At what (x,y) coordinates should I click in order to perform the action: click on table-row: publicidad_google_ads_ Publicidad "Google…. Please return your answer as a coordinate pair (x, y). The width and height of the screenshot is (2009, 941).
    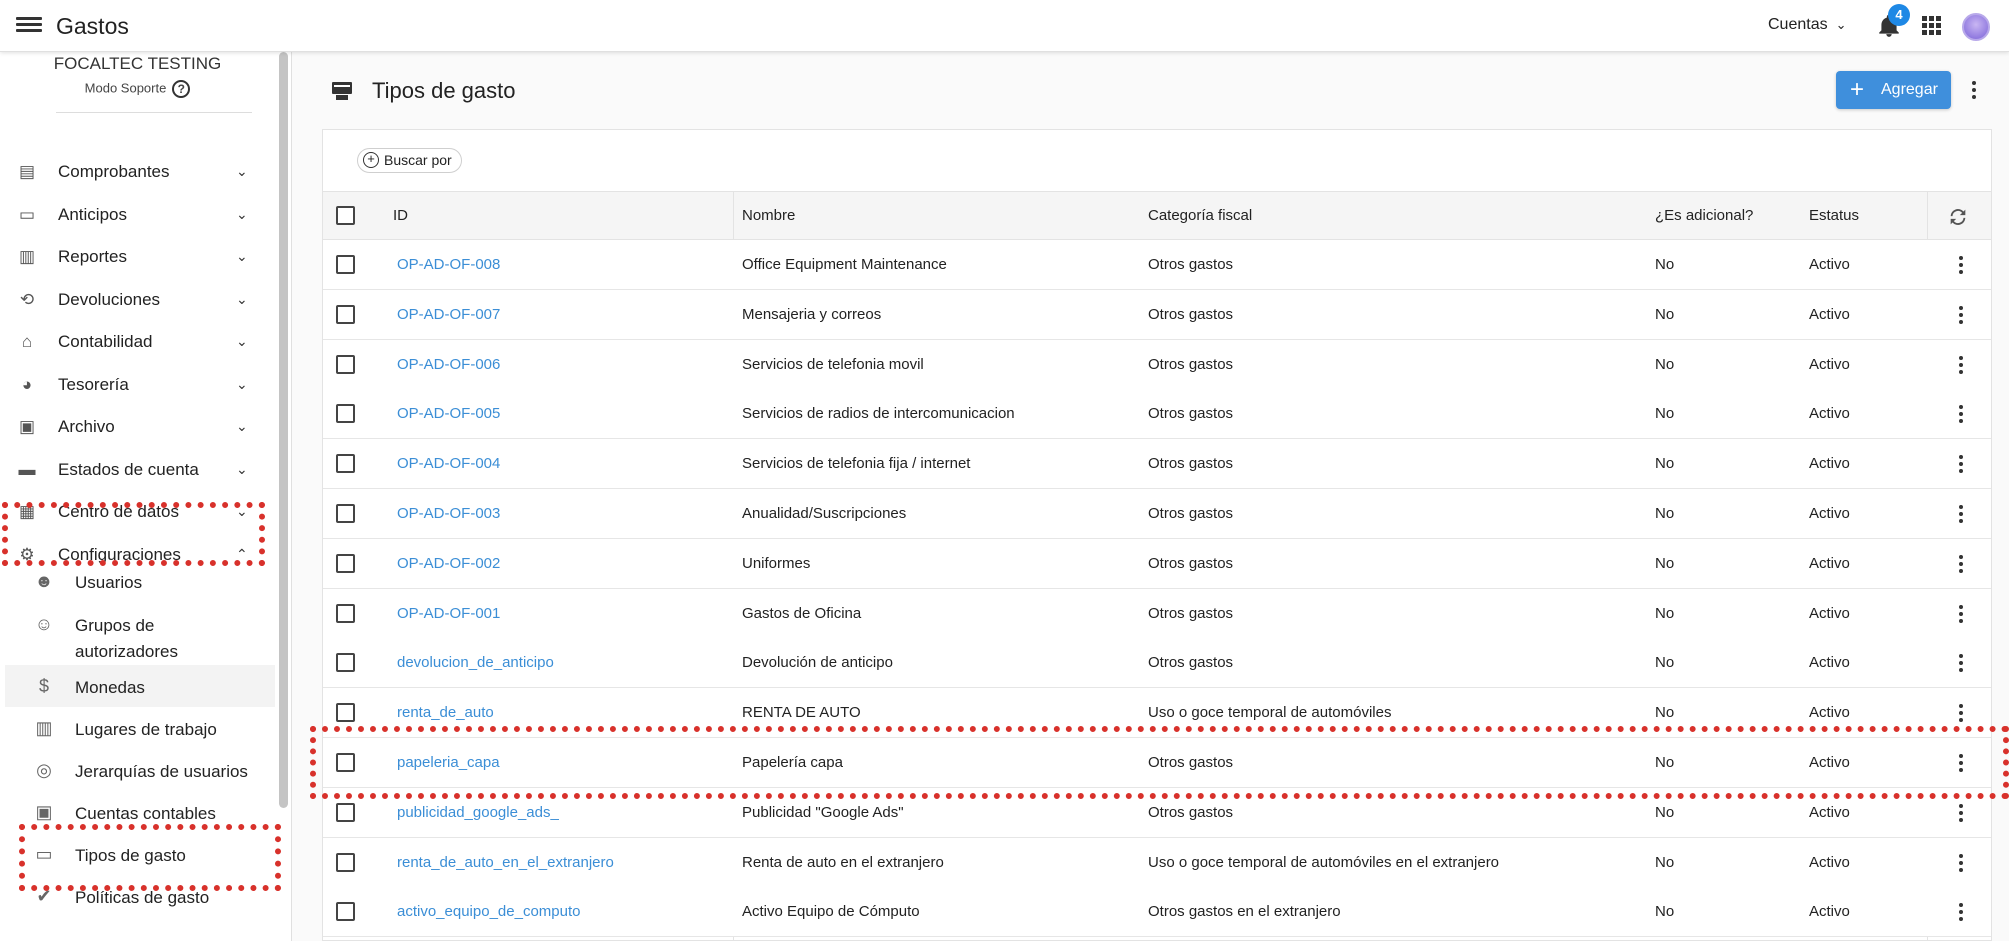
    Looking at the image, I should click on (1157, 812).